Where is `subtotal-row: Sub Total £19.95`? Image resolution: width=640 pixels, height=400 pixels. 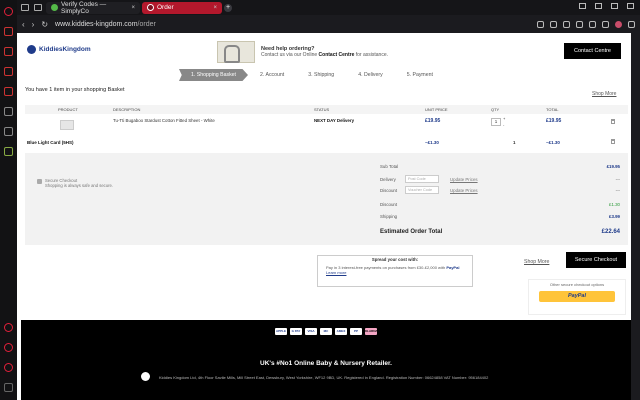 subtotal-row: Sub Total £19.95 is located at coordinates (500, 166).